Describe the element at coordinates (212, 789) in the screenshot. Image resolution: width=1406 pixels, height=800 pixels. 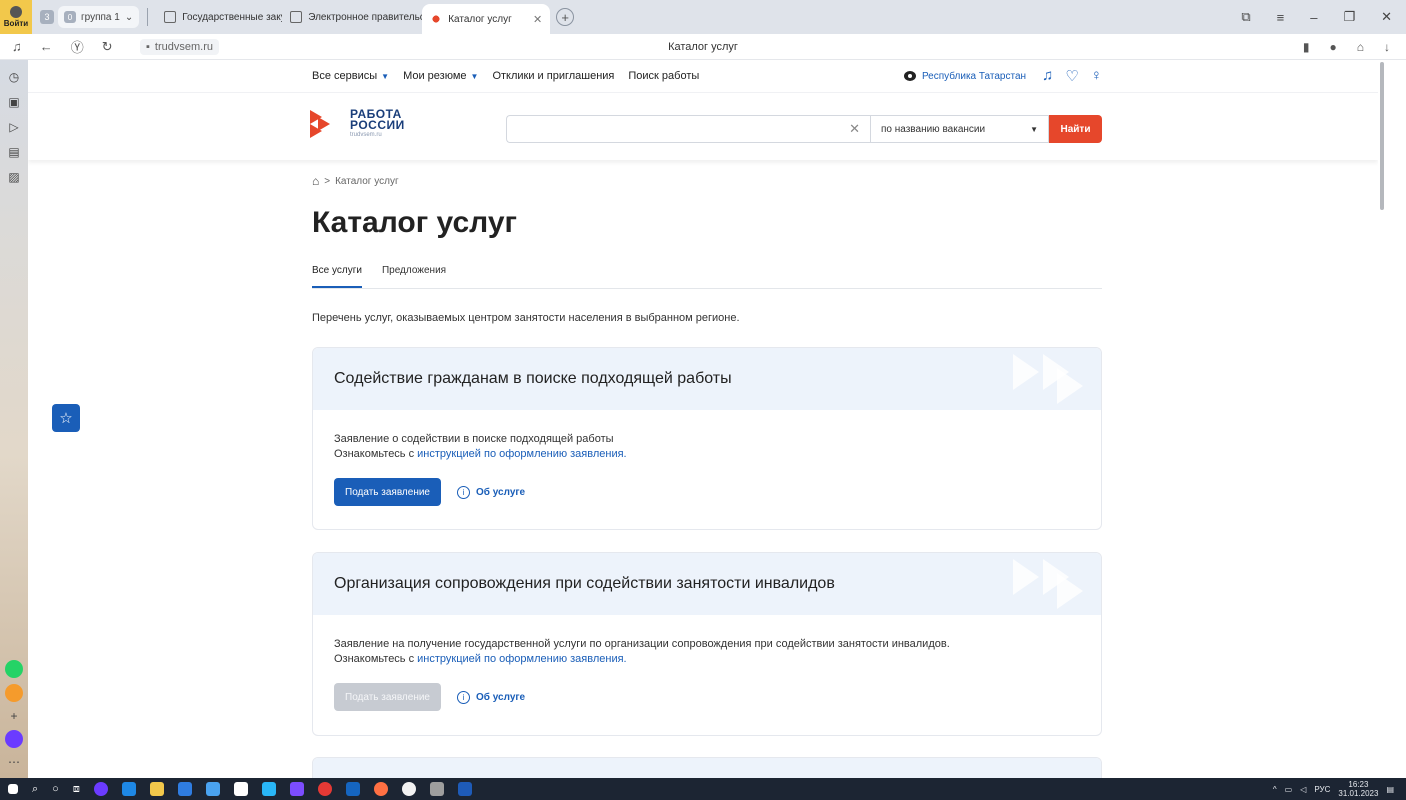
I see `store-app-icon` at that location.